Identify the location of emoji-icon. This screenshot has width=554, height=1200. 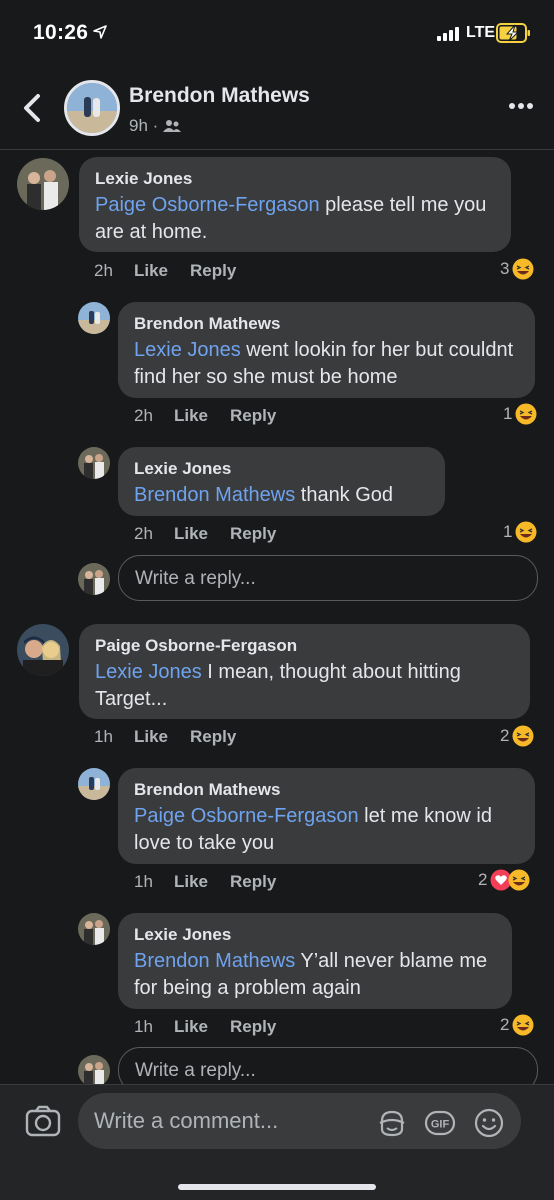
(489, 1123).